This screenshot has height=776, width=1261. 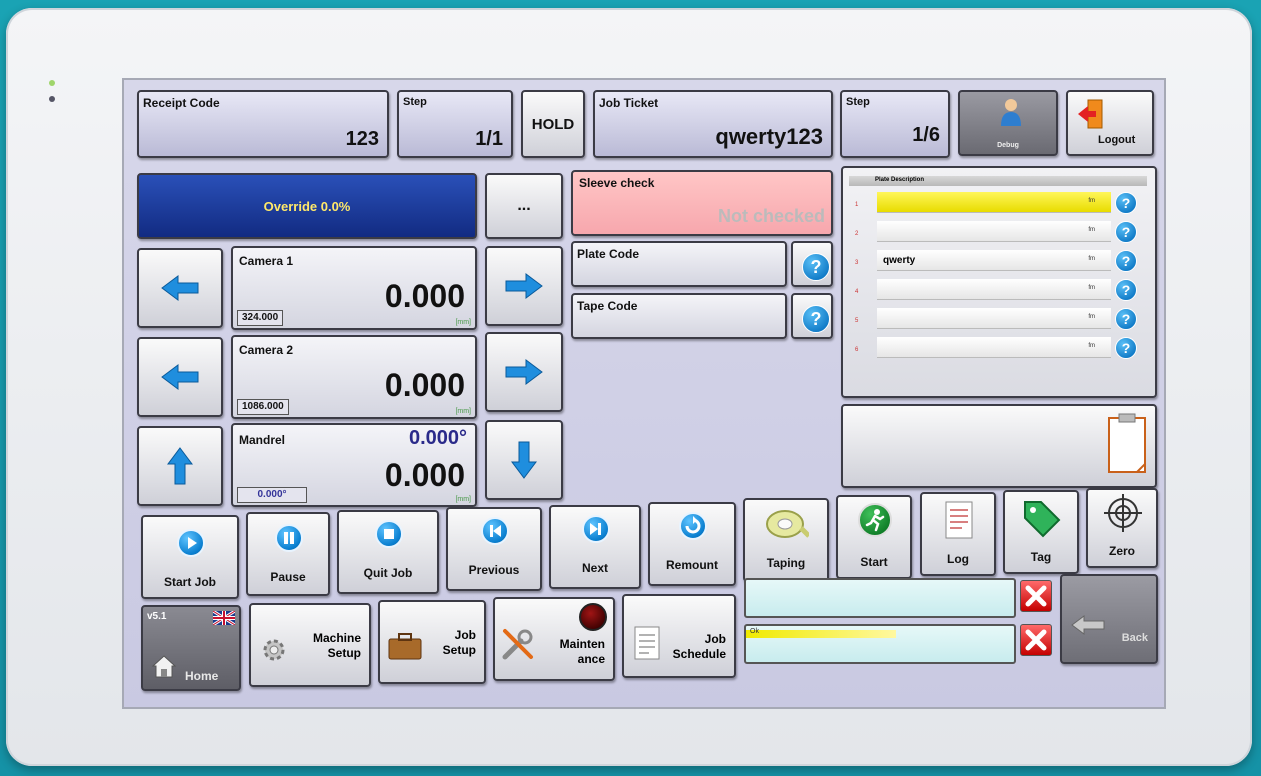 I want to click on plate-row: 3 qwerty fm ?, so click(x=998, y=259).